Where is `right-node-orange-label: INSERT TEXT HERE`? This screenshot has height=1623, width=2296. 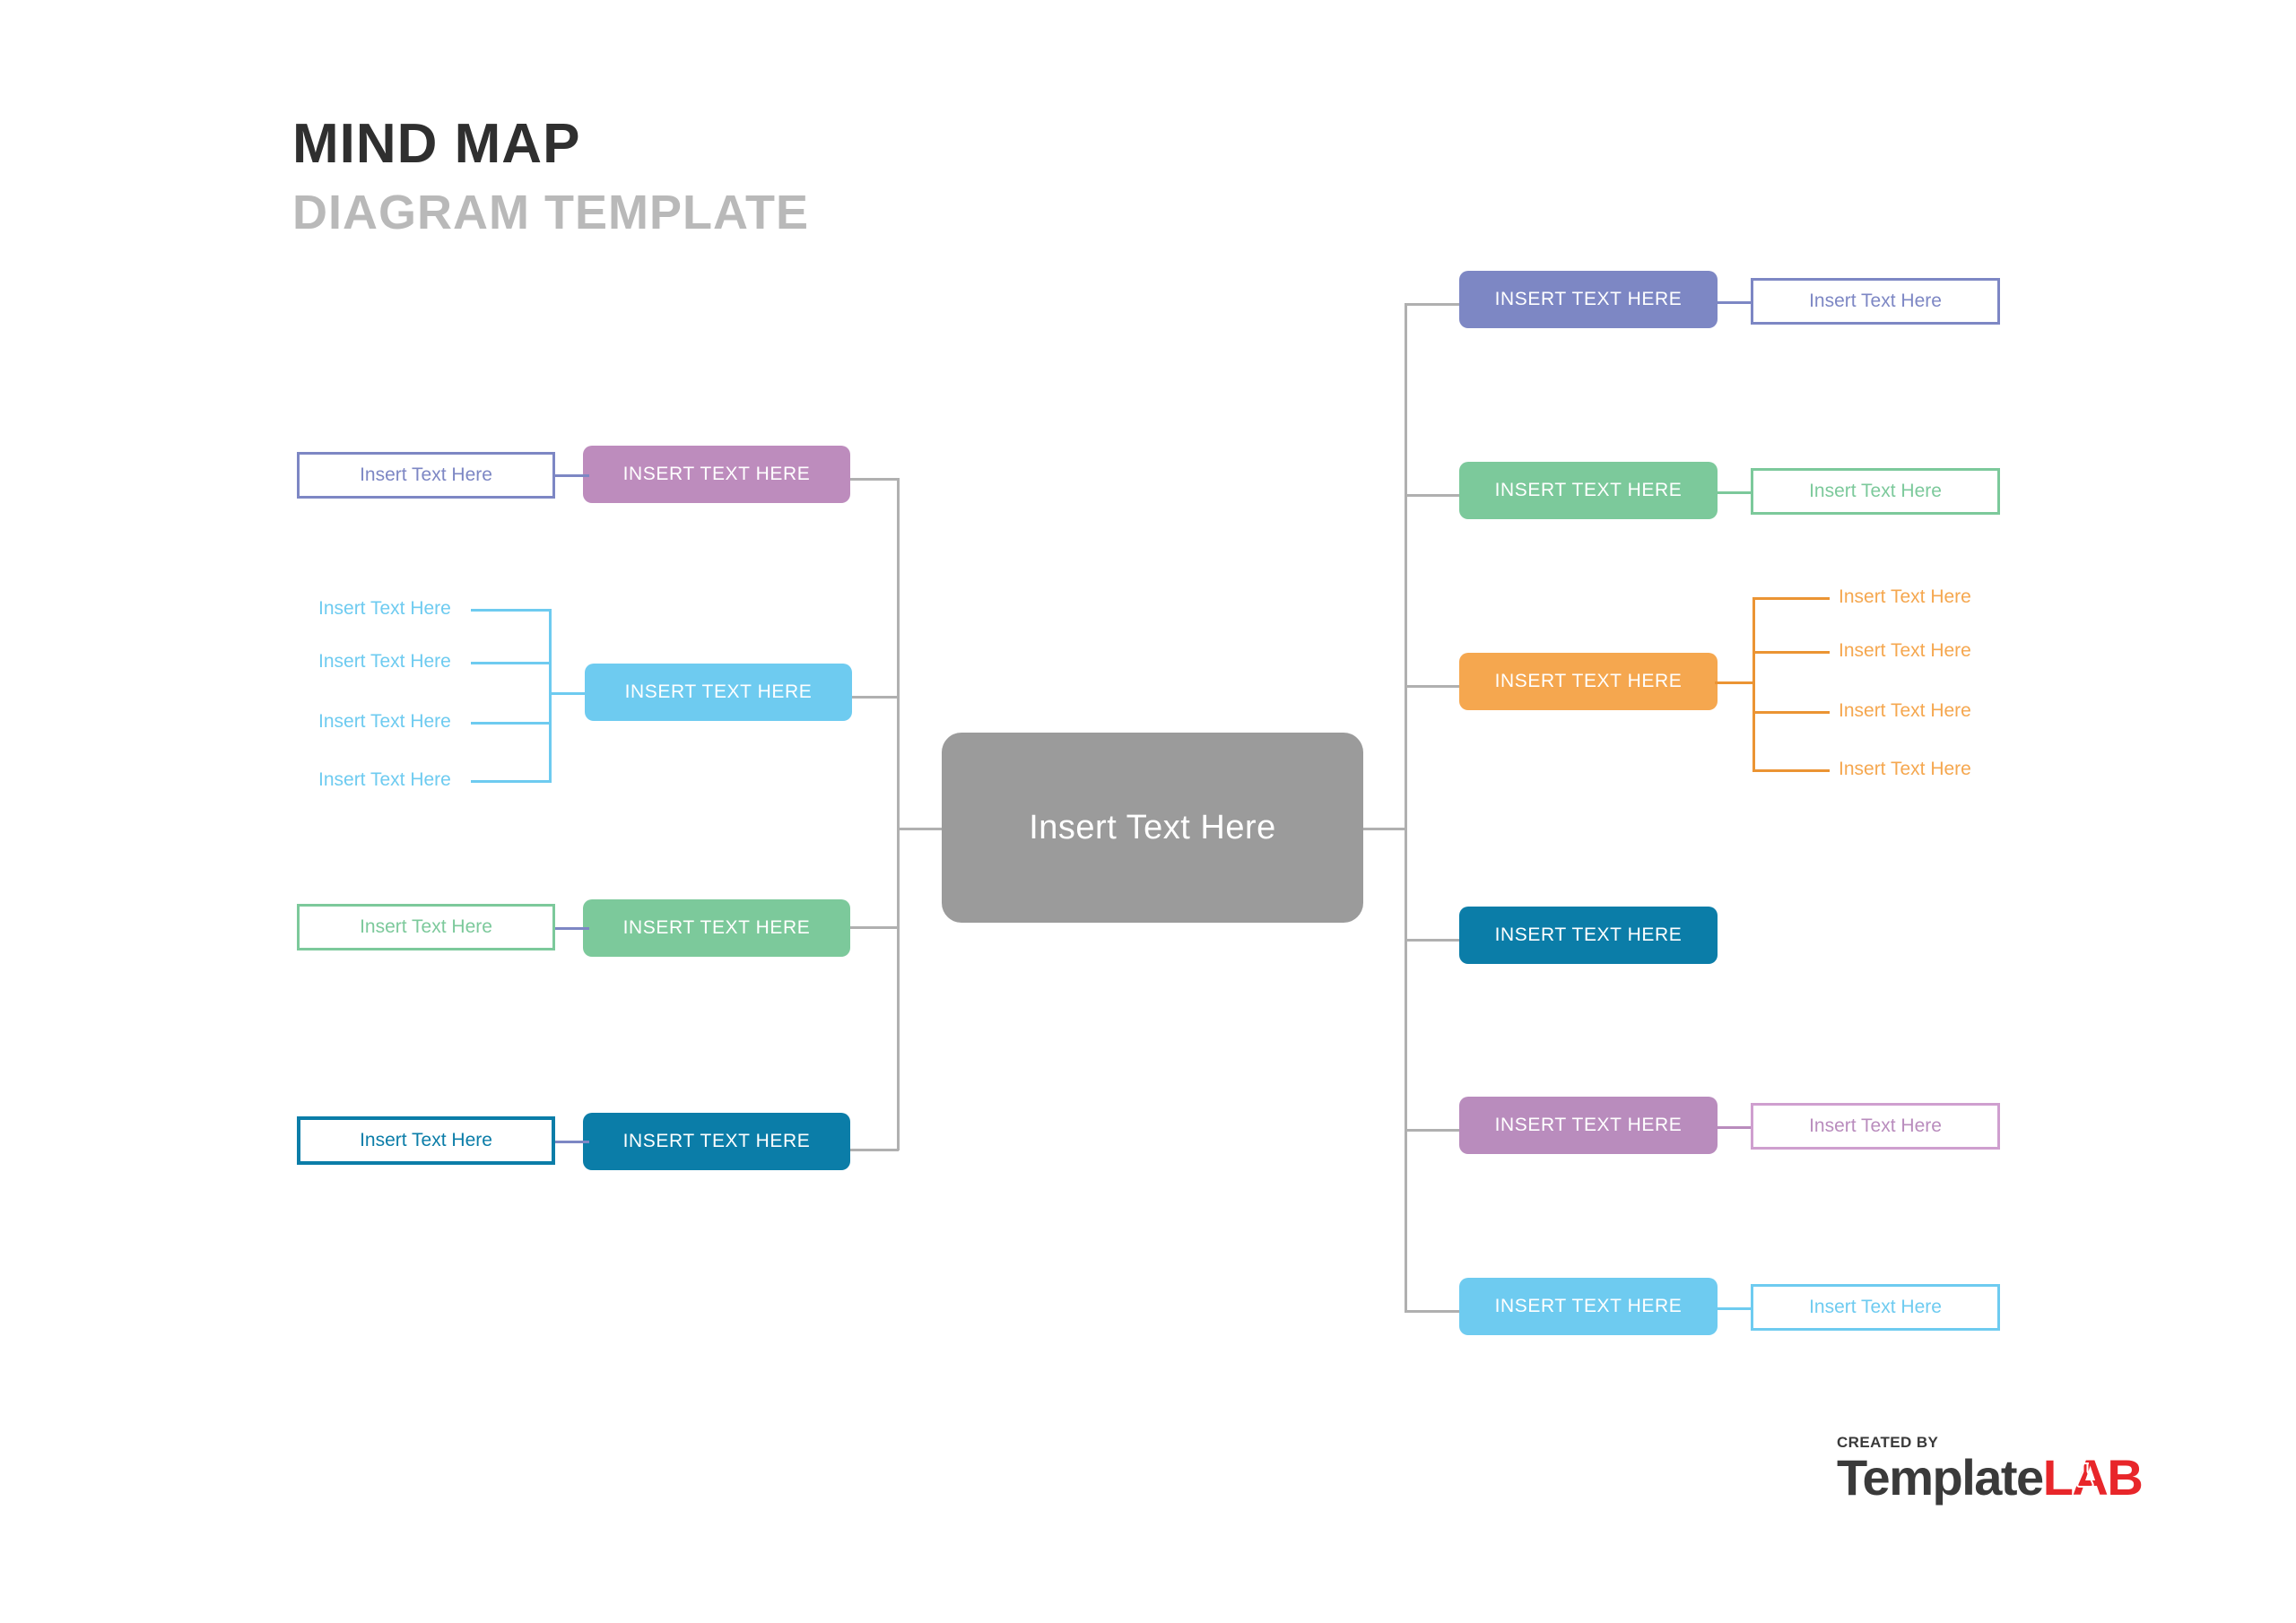 right-node-orange-label: INSERT TEXT HERE is located at coordinates (1588, 681).